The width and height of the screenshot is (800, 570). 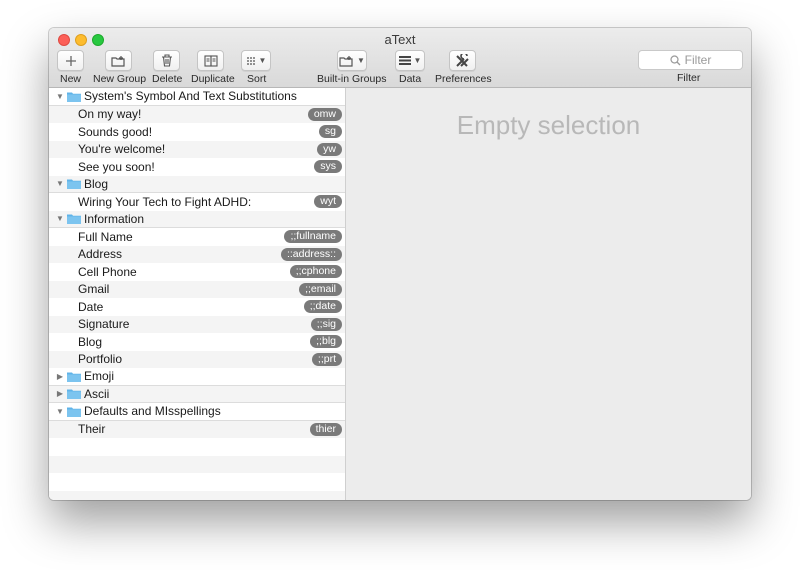 What do you see at coordinates (463, 79) in the screenshot?
I see `preferences-label: Preferences` at bounding box center [463, 79].